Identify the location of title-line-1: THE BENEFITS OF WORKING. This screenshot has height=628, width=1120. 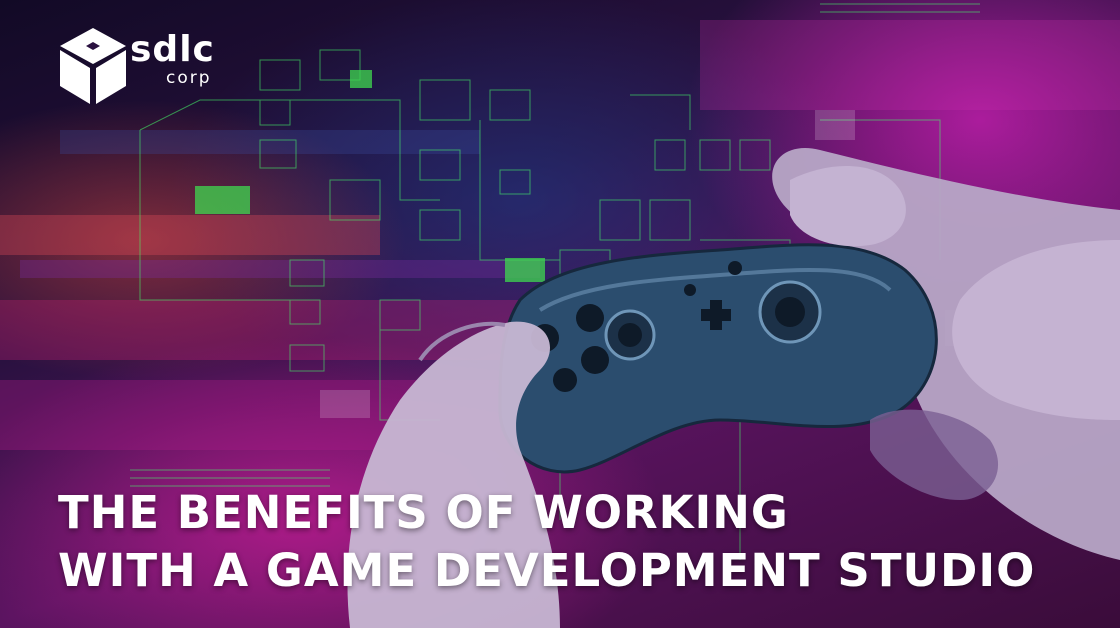
(423, 512).